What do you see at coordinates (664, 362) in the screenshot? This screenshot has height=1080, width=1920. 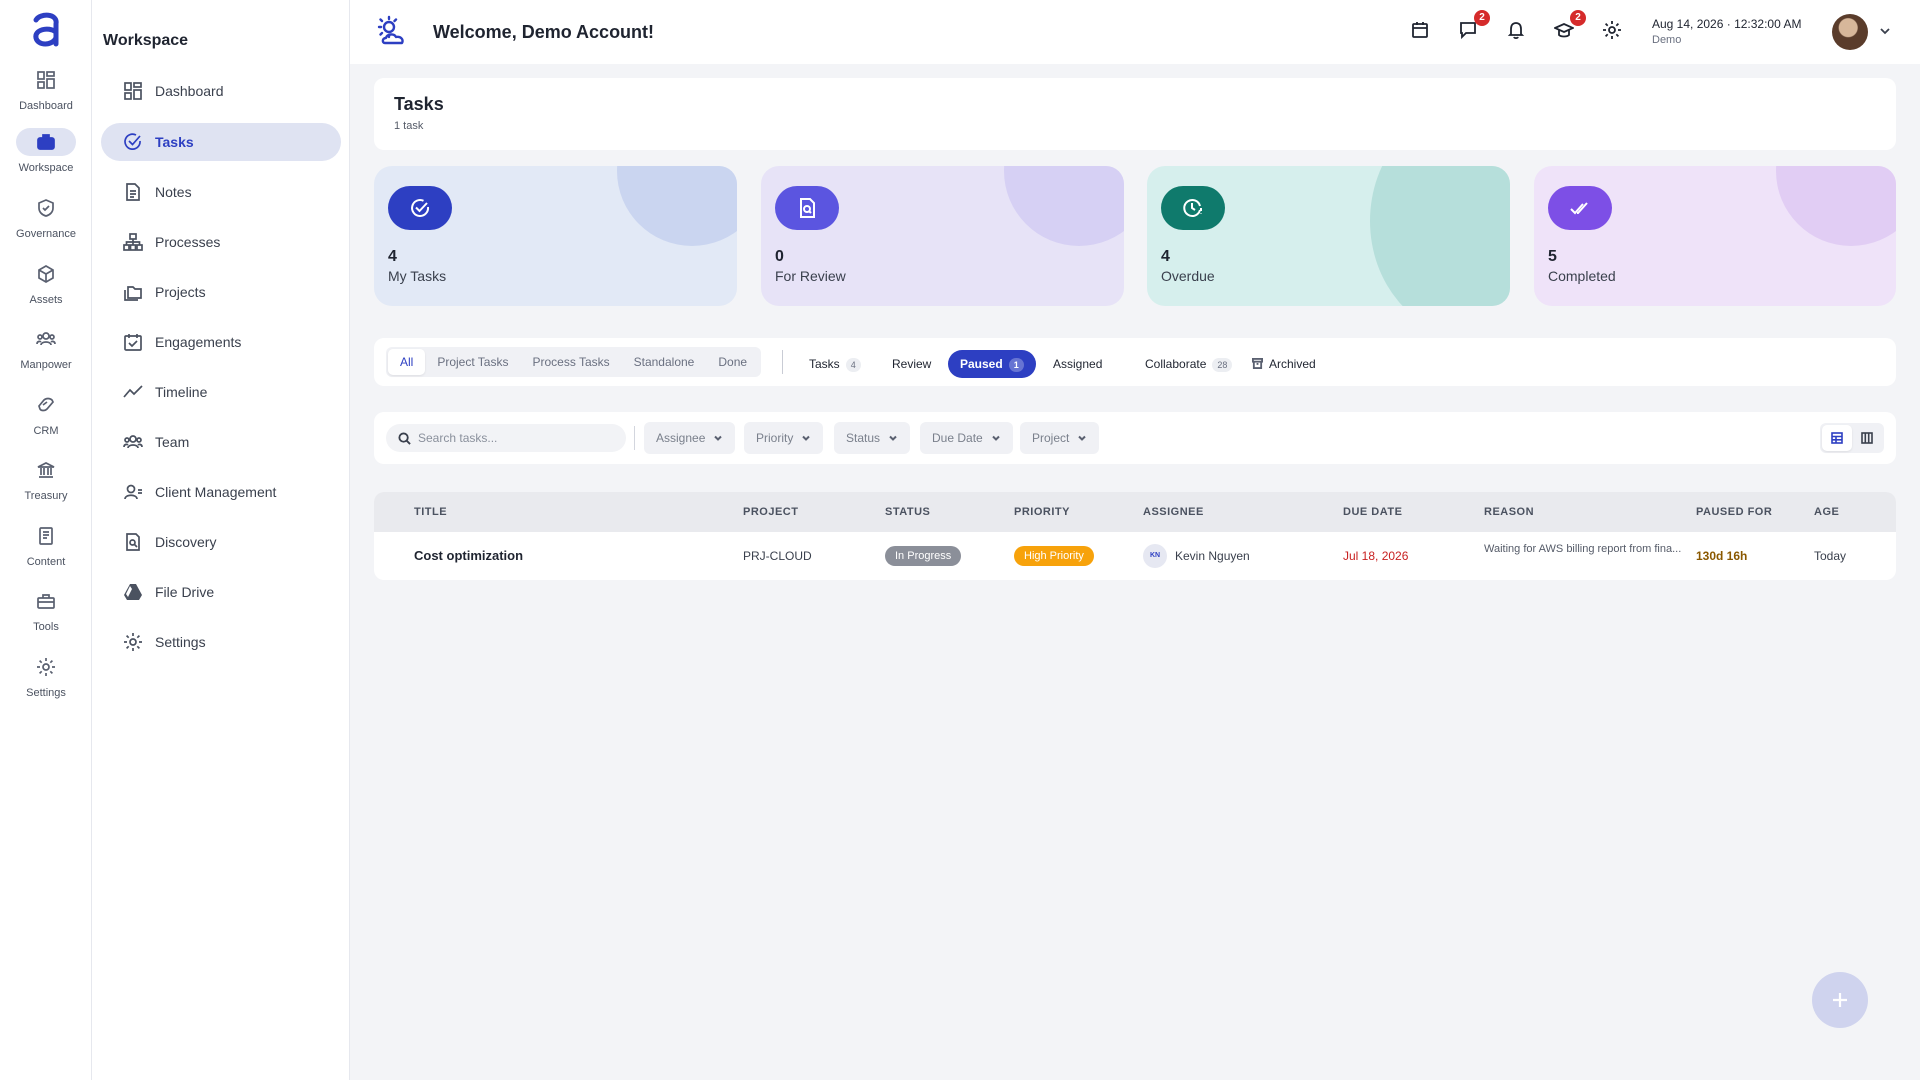 I see `segment-standalone: Standalone` at bounding box center [664, 362].